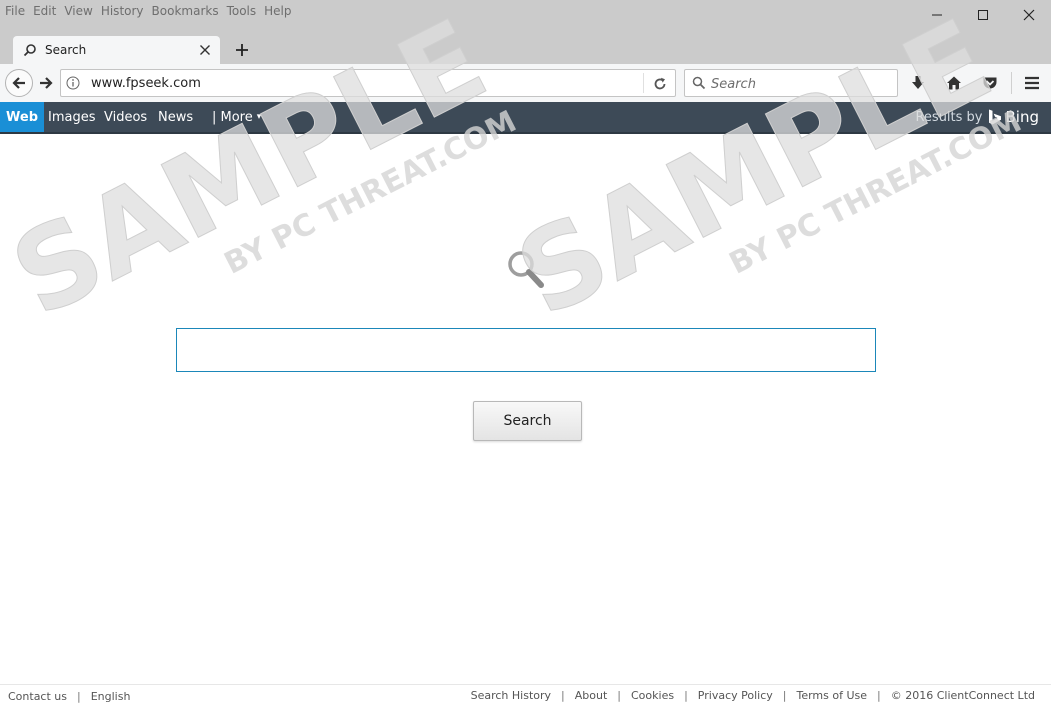 This screenshot has height=711, width=1051. I want to click on pocket-button, so click(990, 83).